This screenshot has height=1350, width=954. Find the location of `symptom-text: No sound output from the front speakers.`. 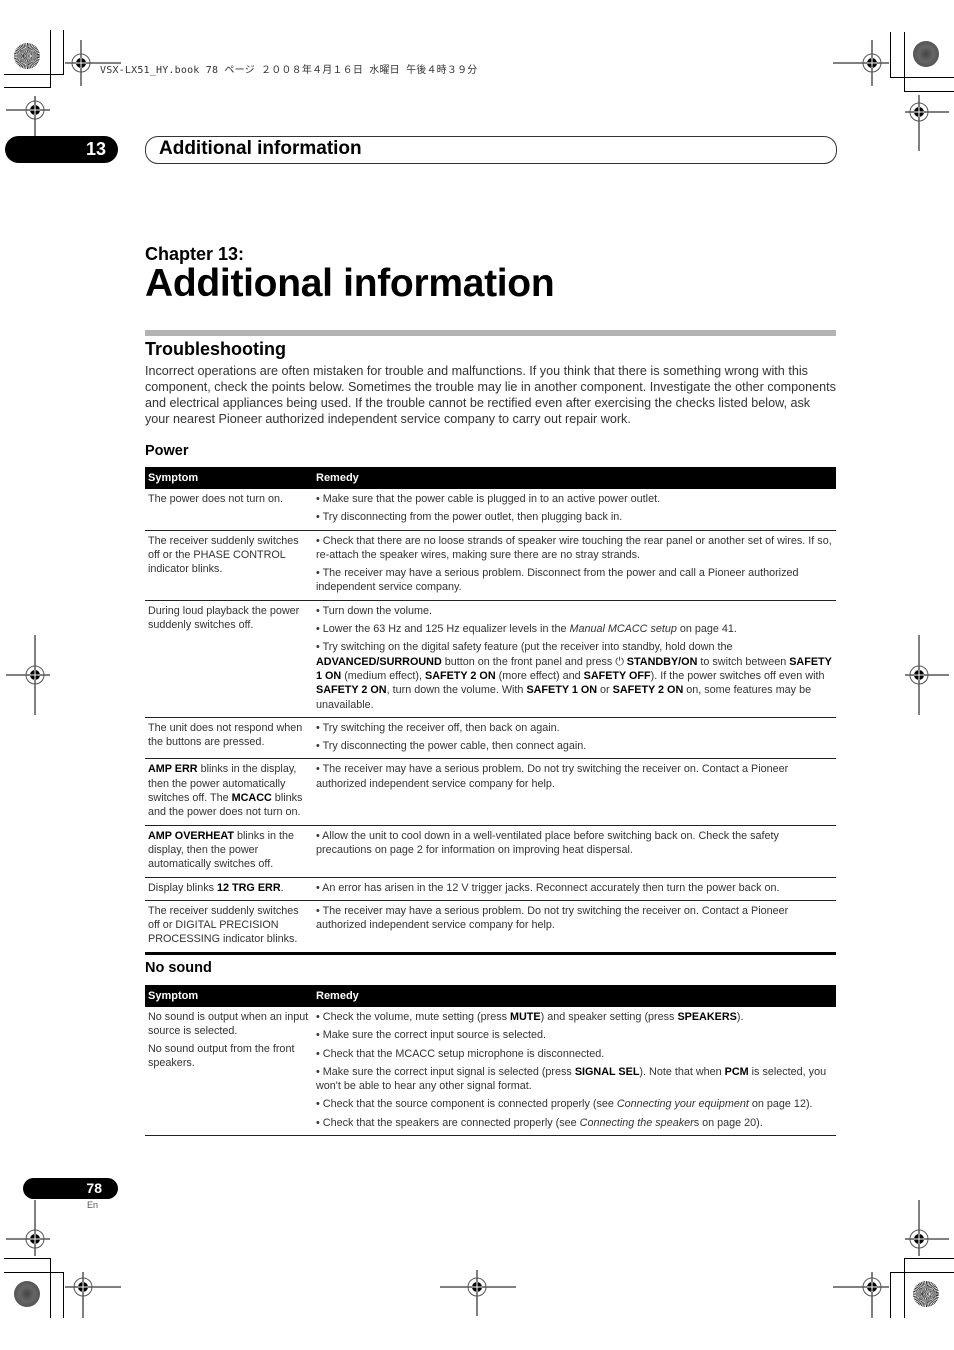

symptom-text: No sound output from the front speakers. is located at coordinates (221, 1055).